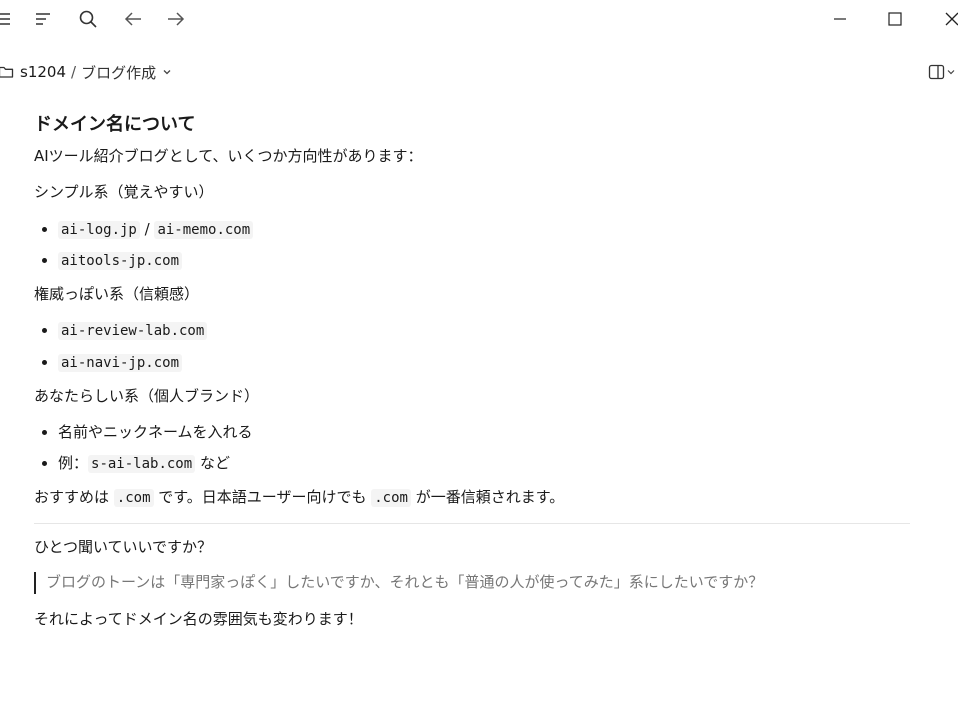 The image size is (958, 706). Describe the element at coordinates (486, 331) in the screenshot. I see `list-item: ai-review-lab.com` at that location.